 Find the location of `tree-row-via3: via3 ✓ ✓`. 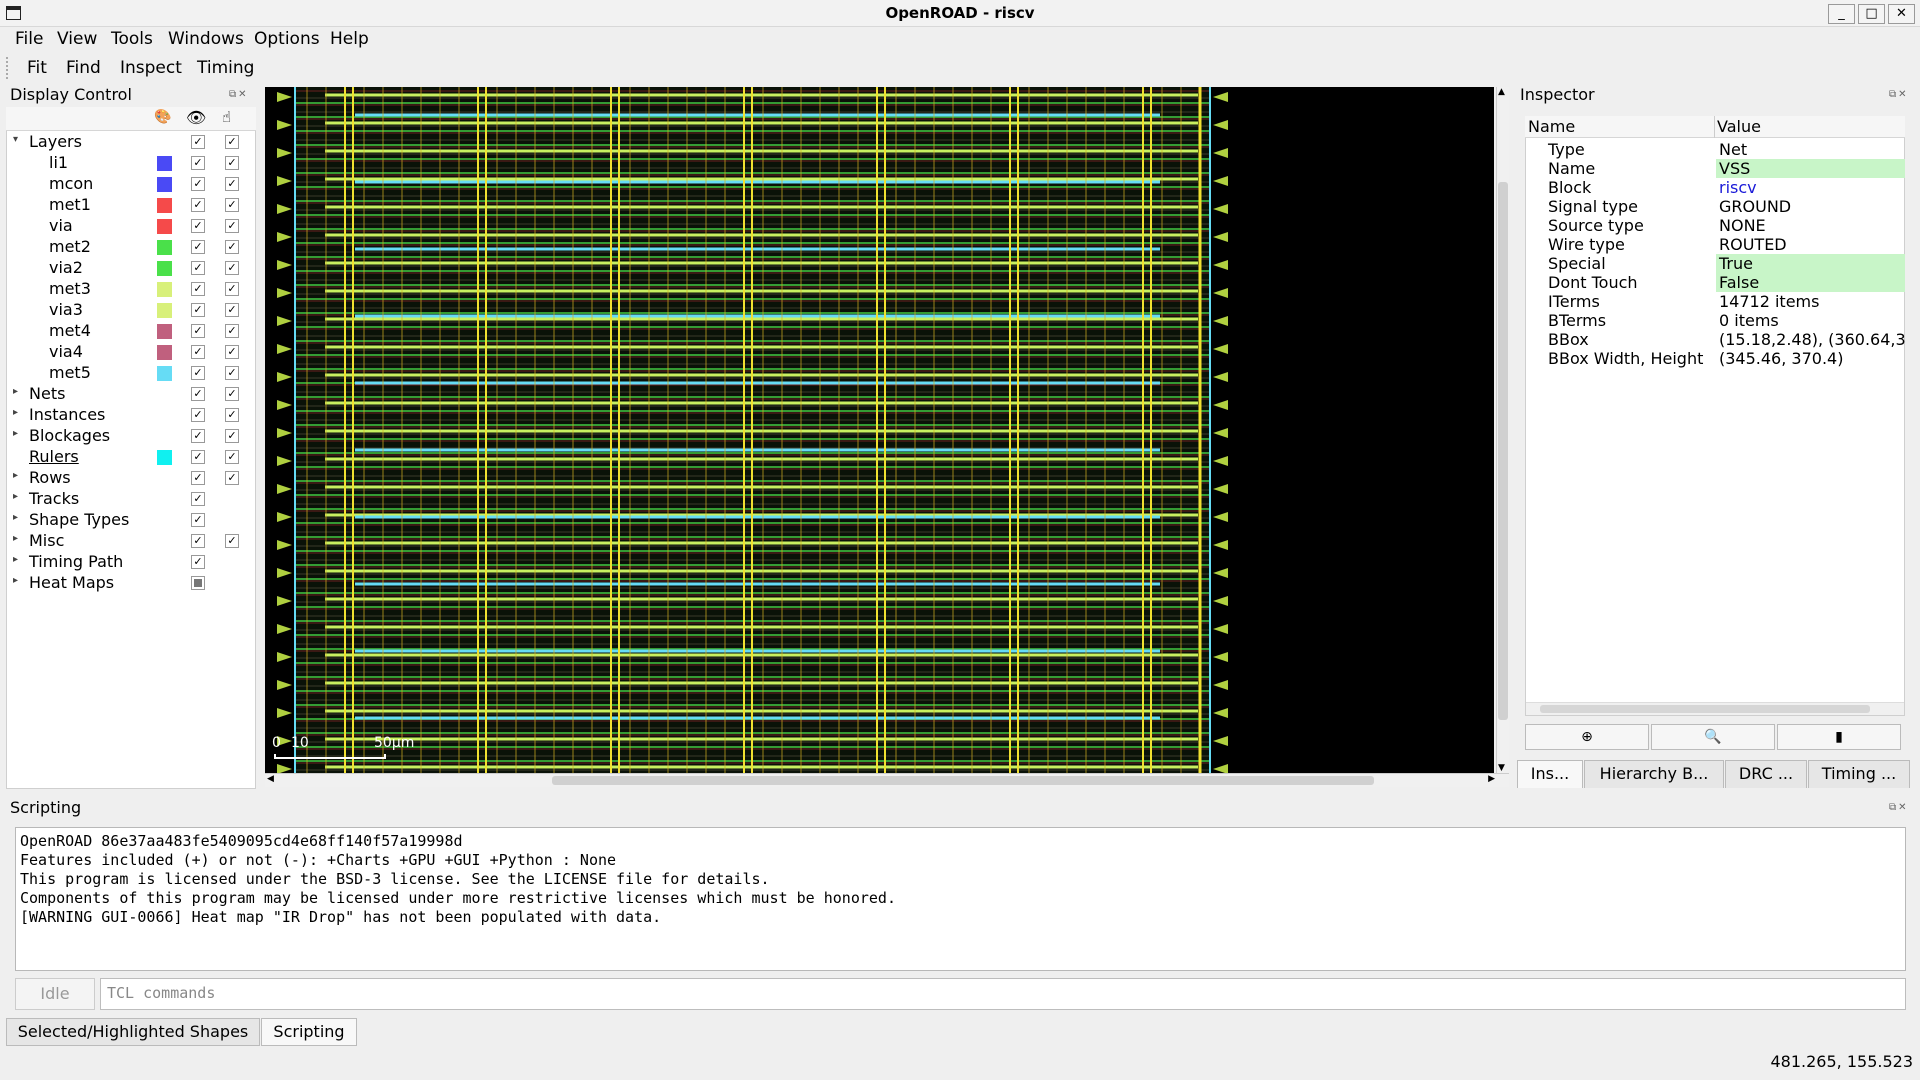

tree-row-via3: via3 ✓ ✓ is located at coordinates (131, 309).